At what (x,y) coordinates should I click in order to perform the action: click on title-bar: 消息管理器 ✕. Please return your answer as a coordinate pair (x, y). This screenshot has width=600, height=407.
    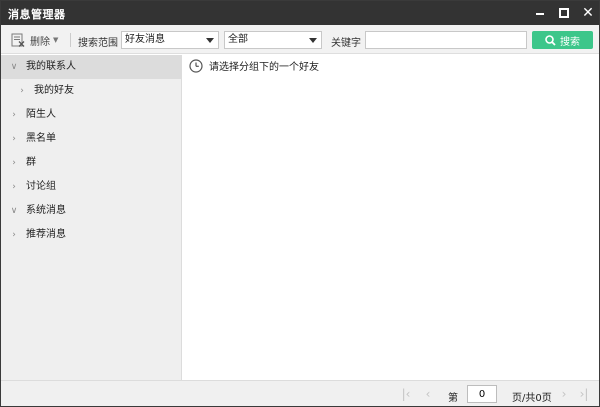
    Looking at the image, I should click on (300, 13).